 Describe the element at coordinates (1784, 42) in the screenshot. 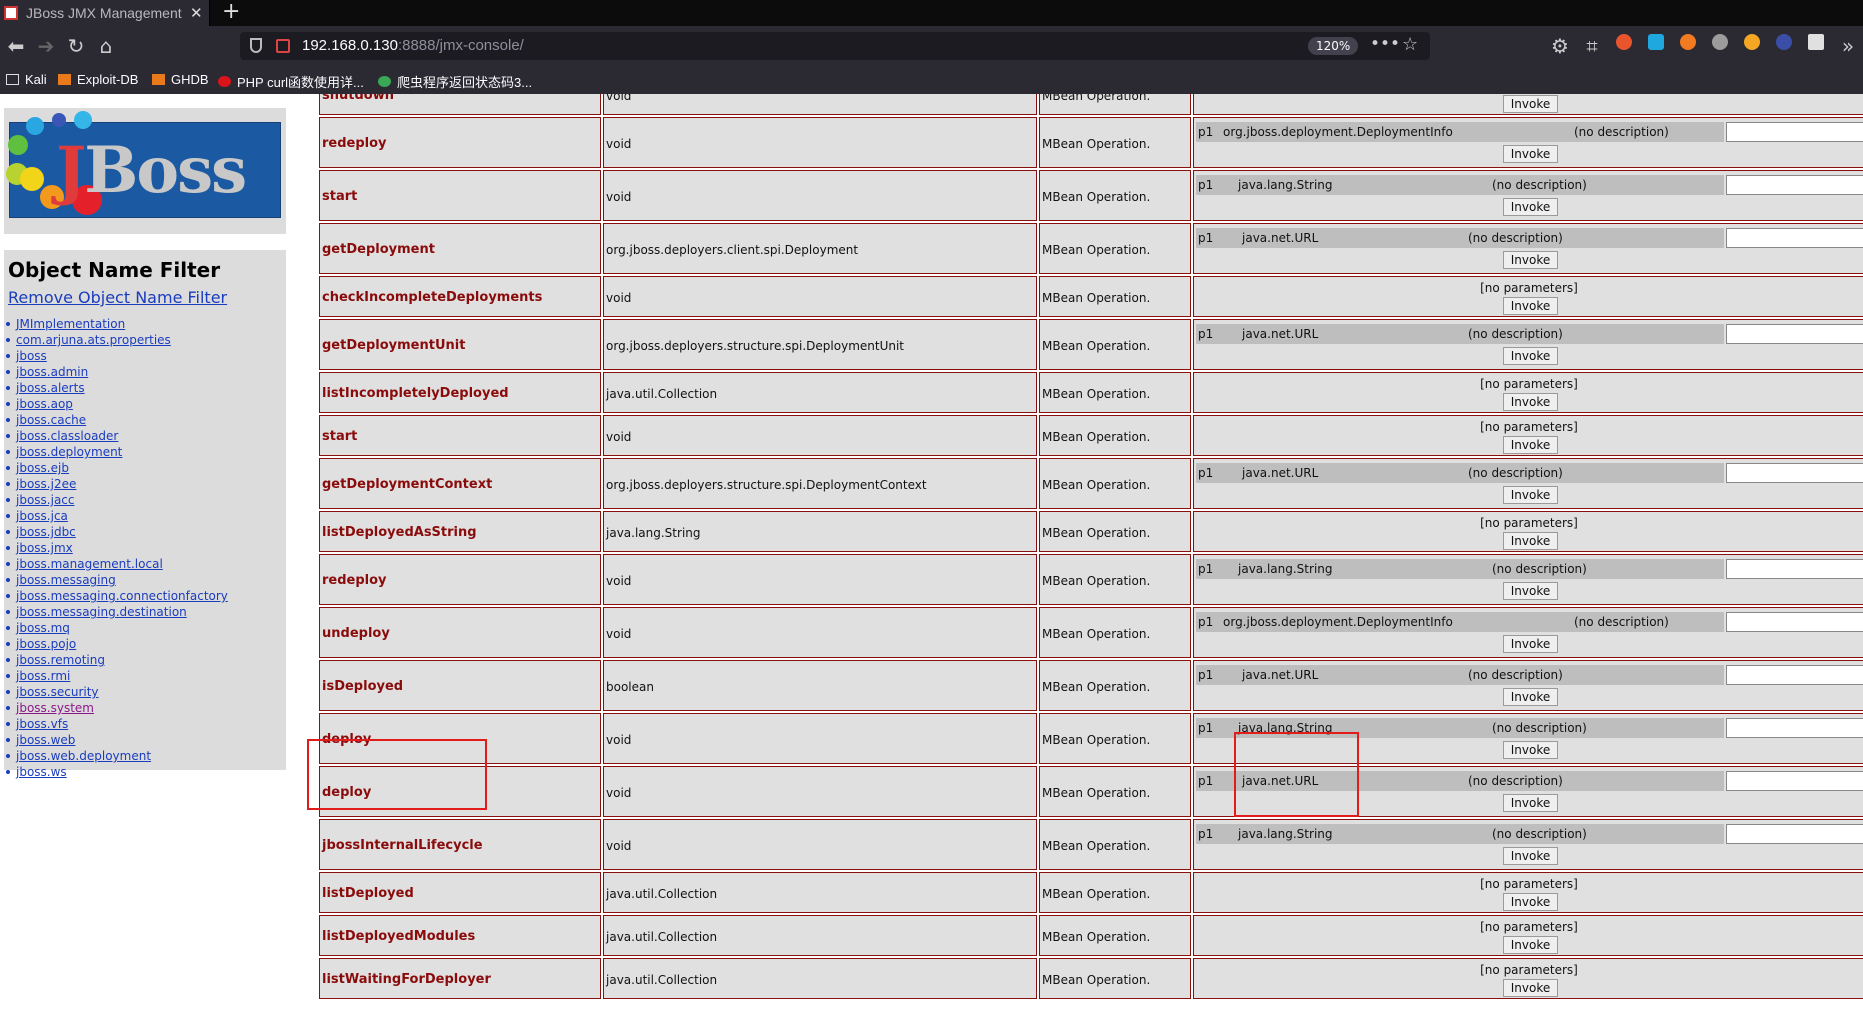

I see `extension-gear-icon` at that location.